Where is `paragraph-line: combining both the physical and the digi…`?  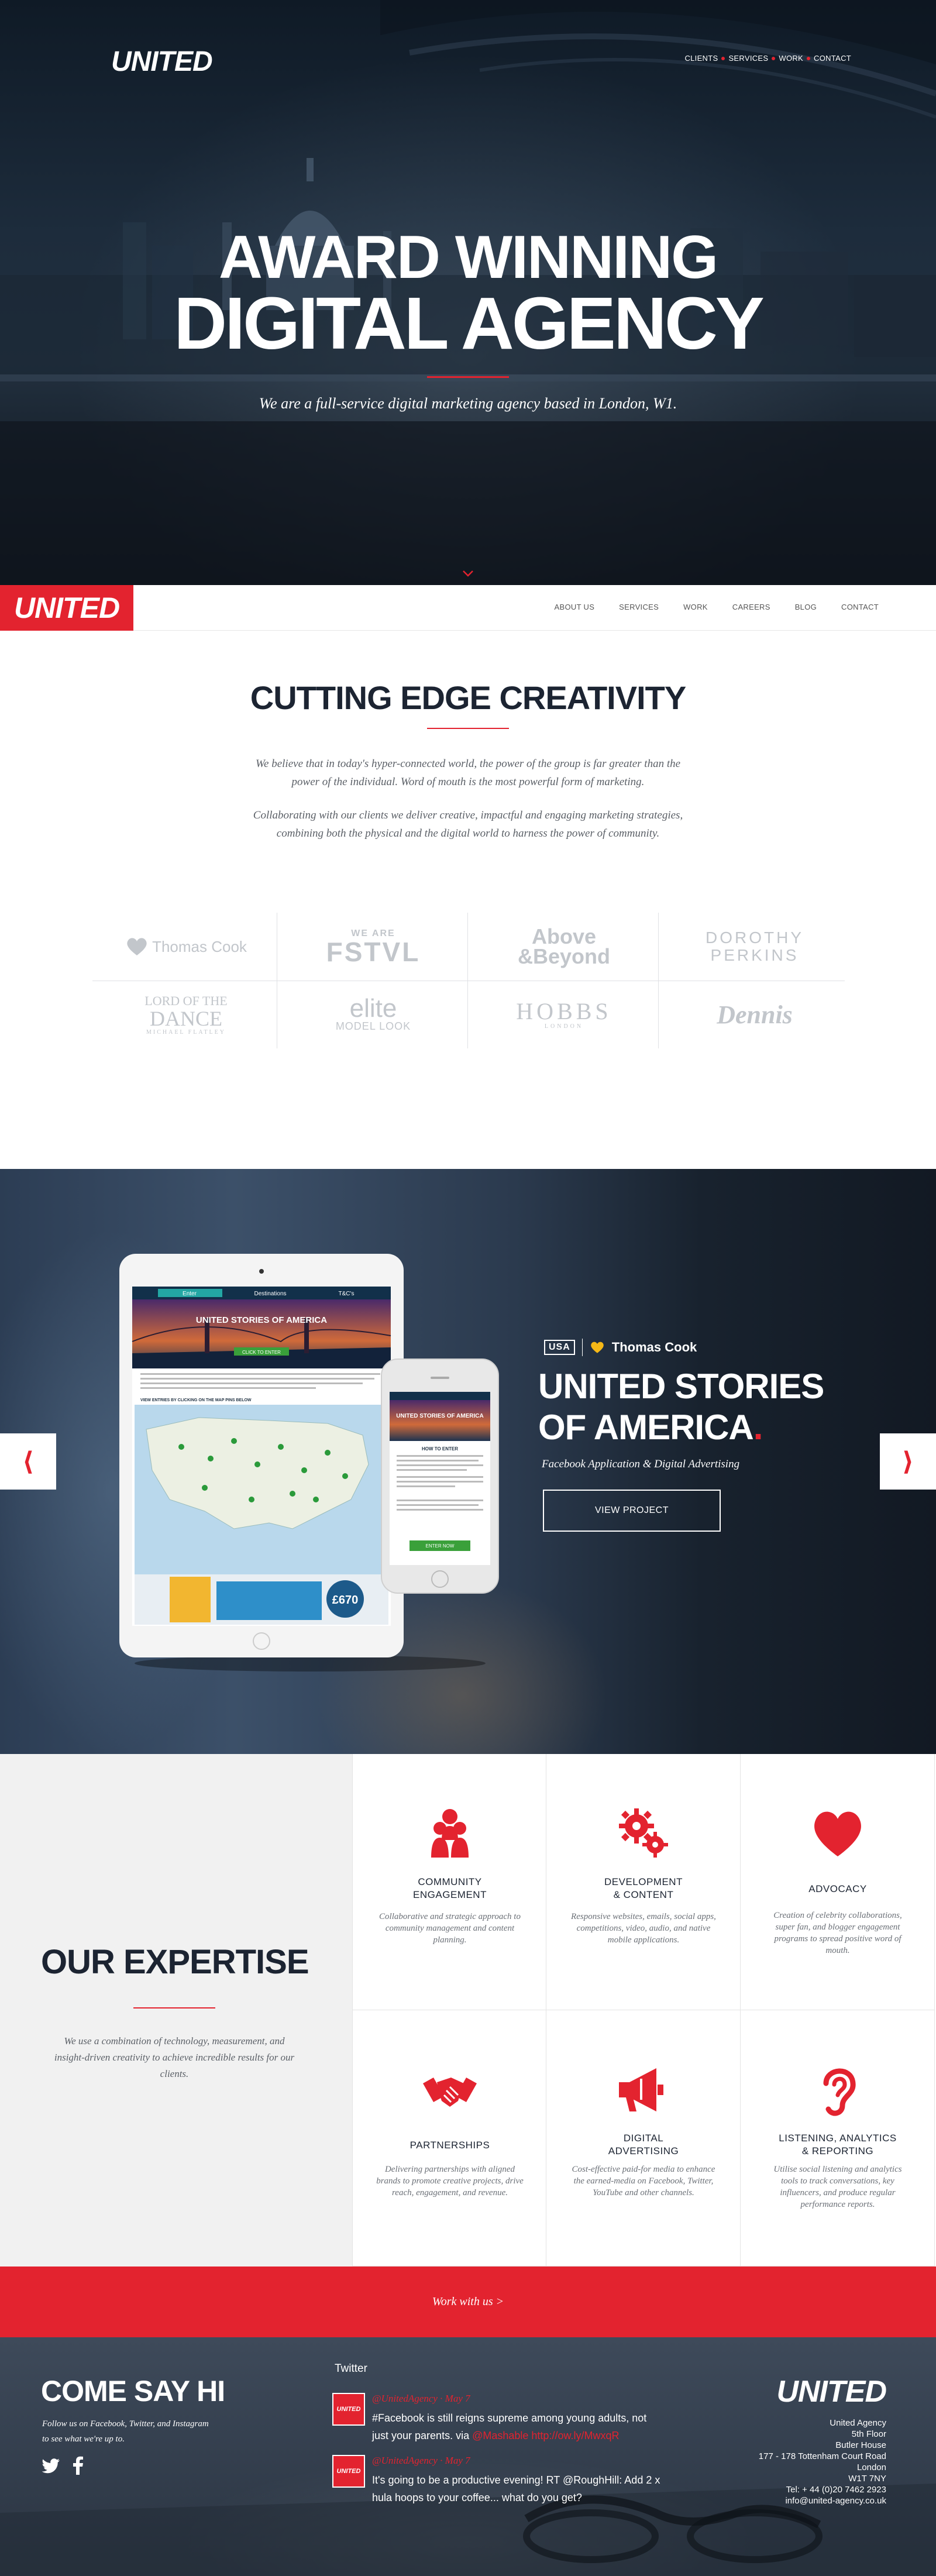 paragraph-line: combining both the physical and the digi… is located at coordinates (468, 834).